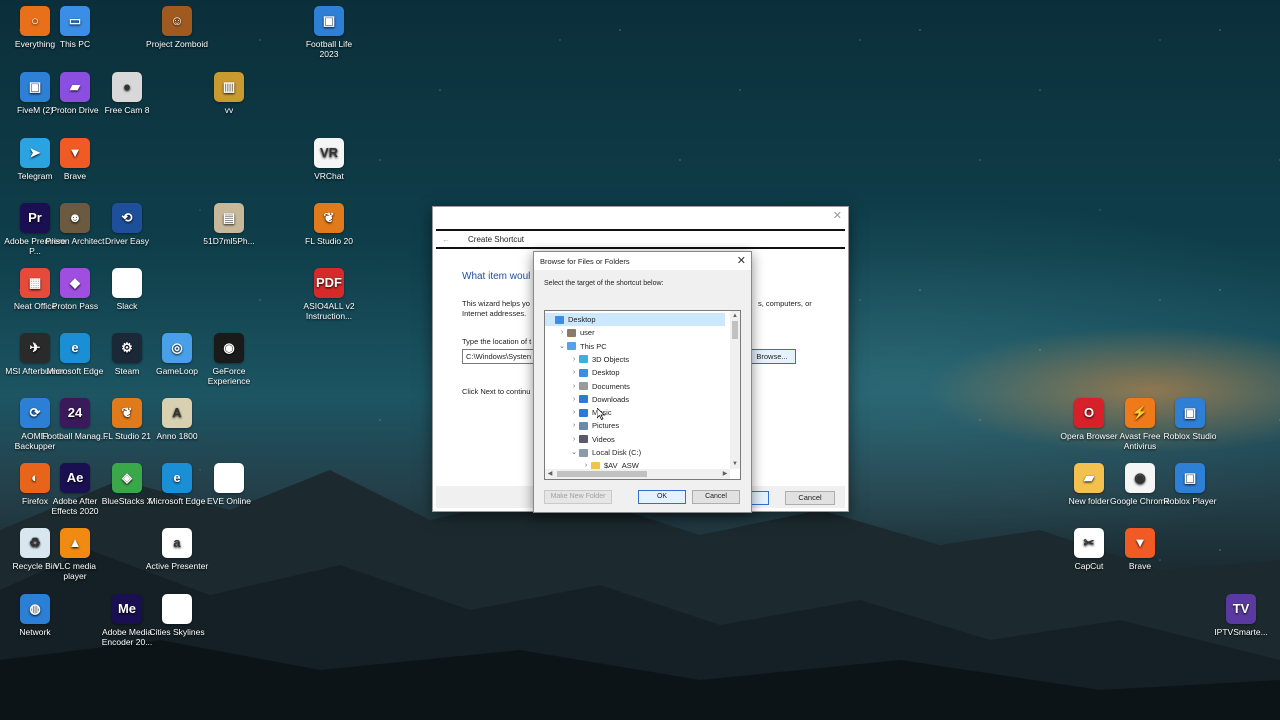 The height and width of the screenshot is (720, 1280). Describe the element at coordinates (229, 348) in the screenshot. I see `nvidia-icon: ◉` at that location.